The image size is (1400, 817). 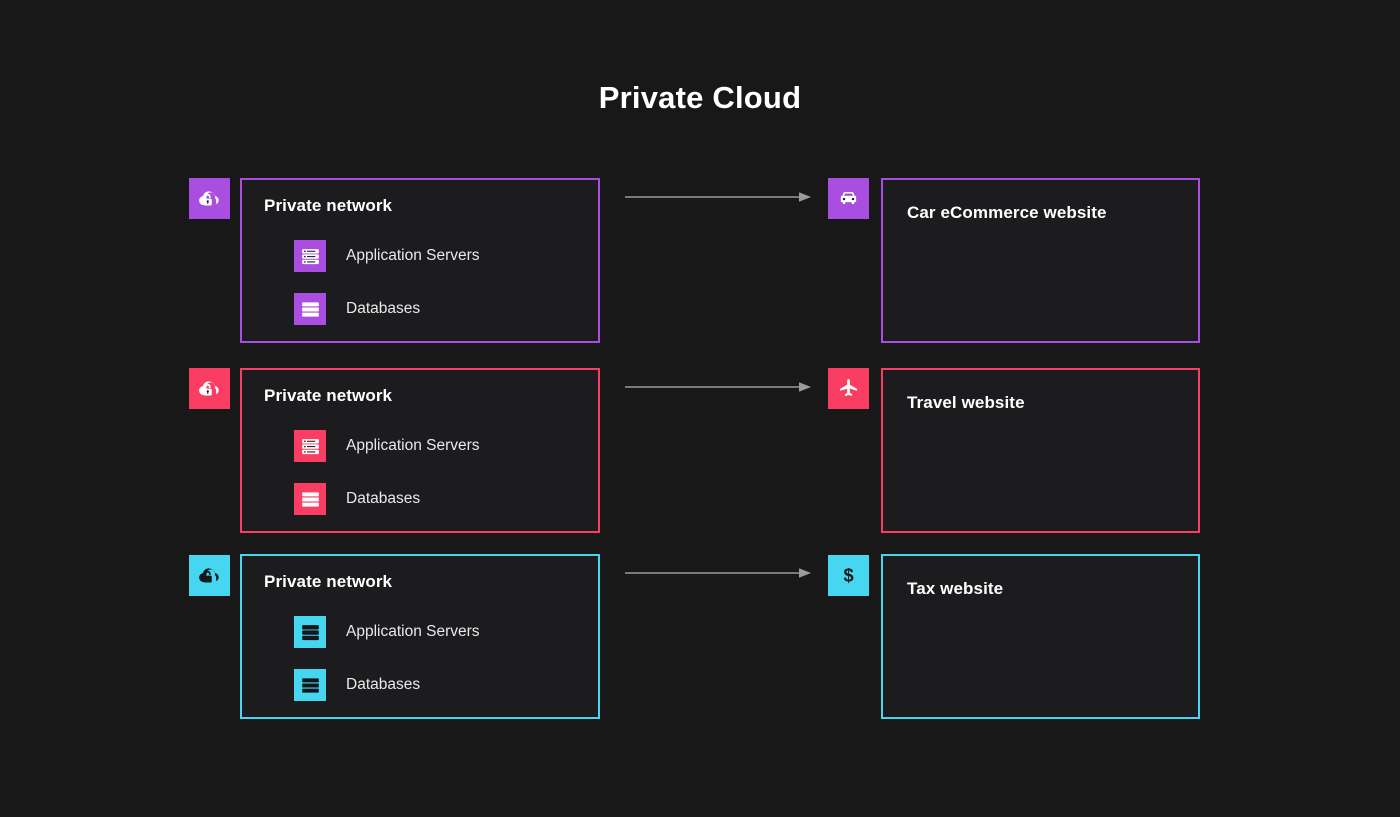 I want to click on website-label: Tax website, so click(x=955, y=588).